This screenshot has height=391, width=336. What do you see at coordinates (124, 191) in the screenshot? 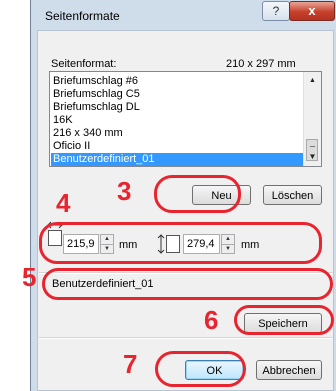
I see `callout-3: 3` at bounding box center [124, 191].